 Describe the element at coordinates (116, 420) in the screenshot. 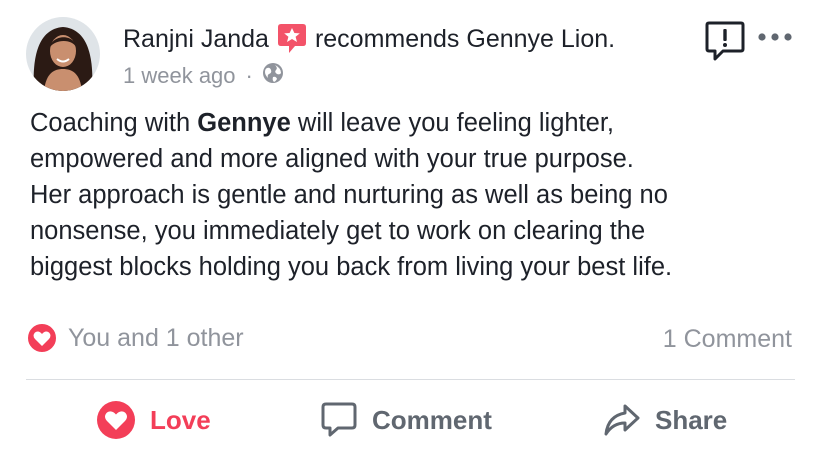

I see `love-icon` at that location.